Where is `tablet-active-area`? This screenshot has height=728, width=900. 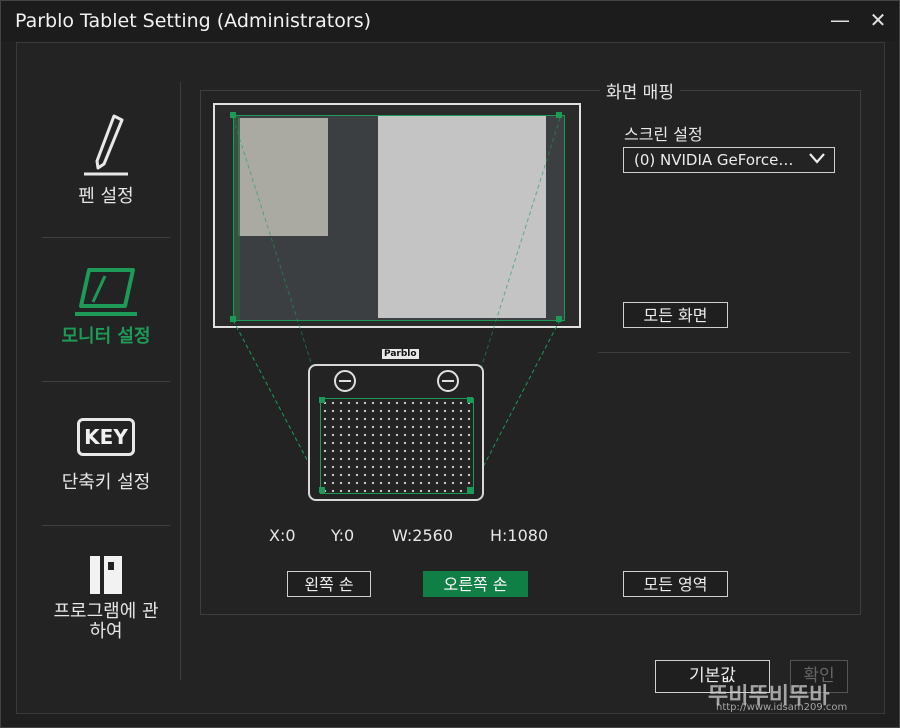
tablet-active-area is located at coordinates (397, 446).